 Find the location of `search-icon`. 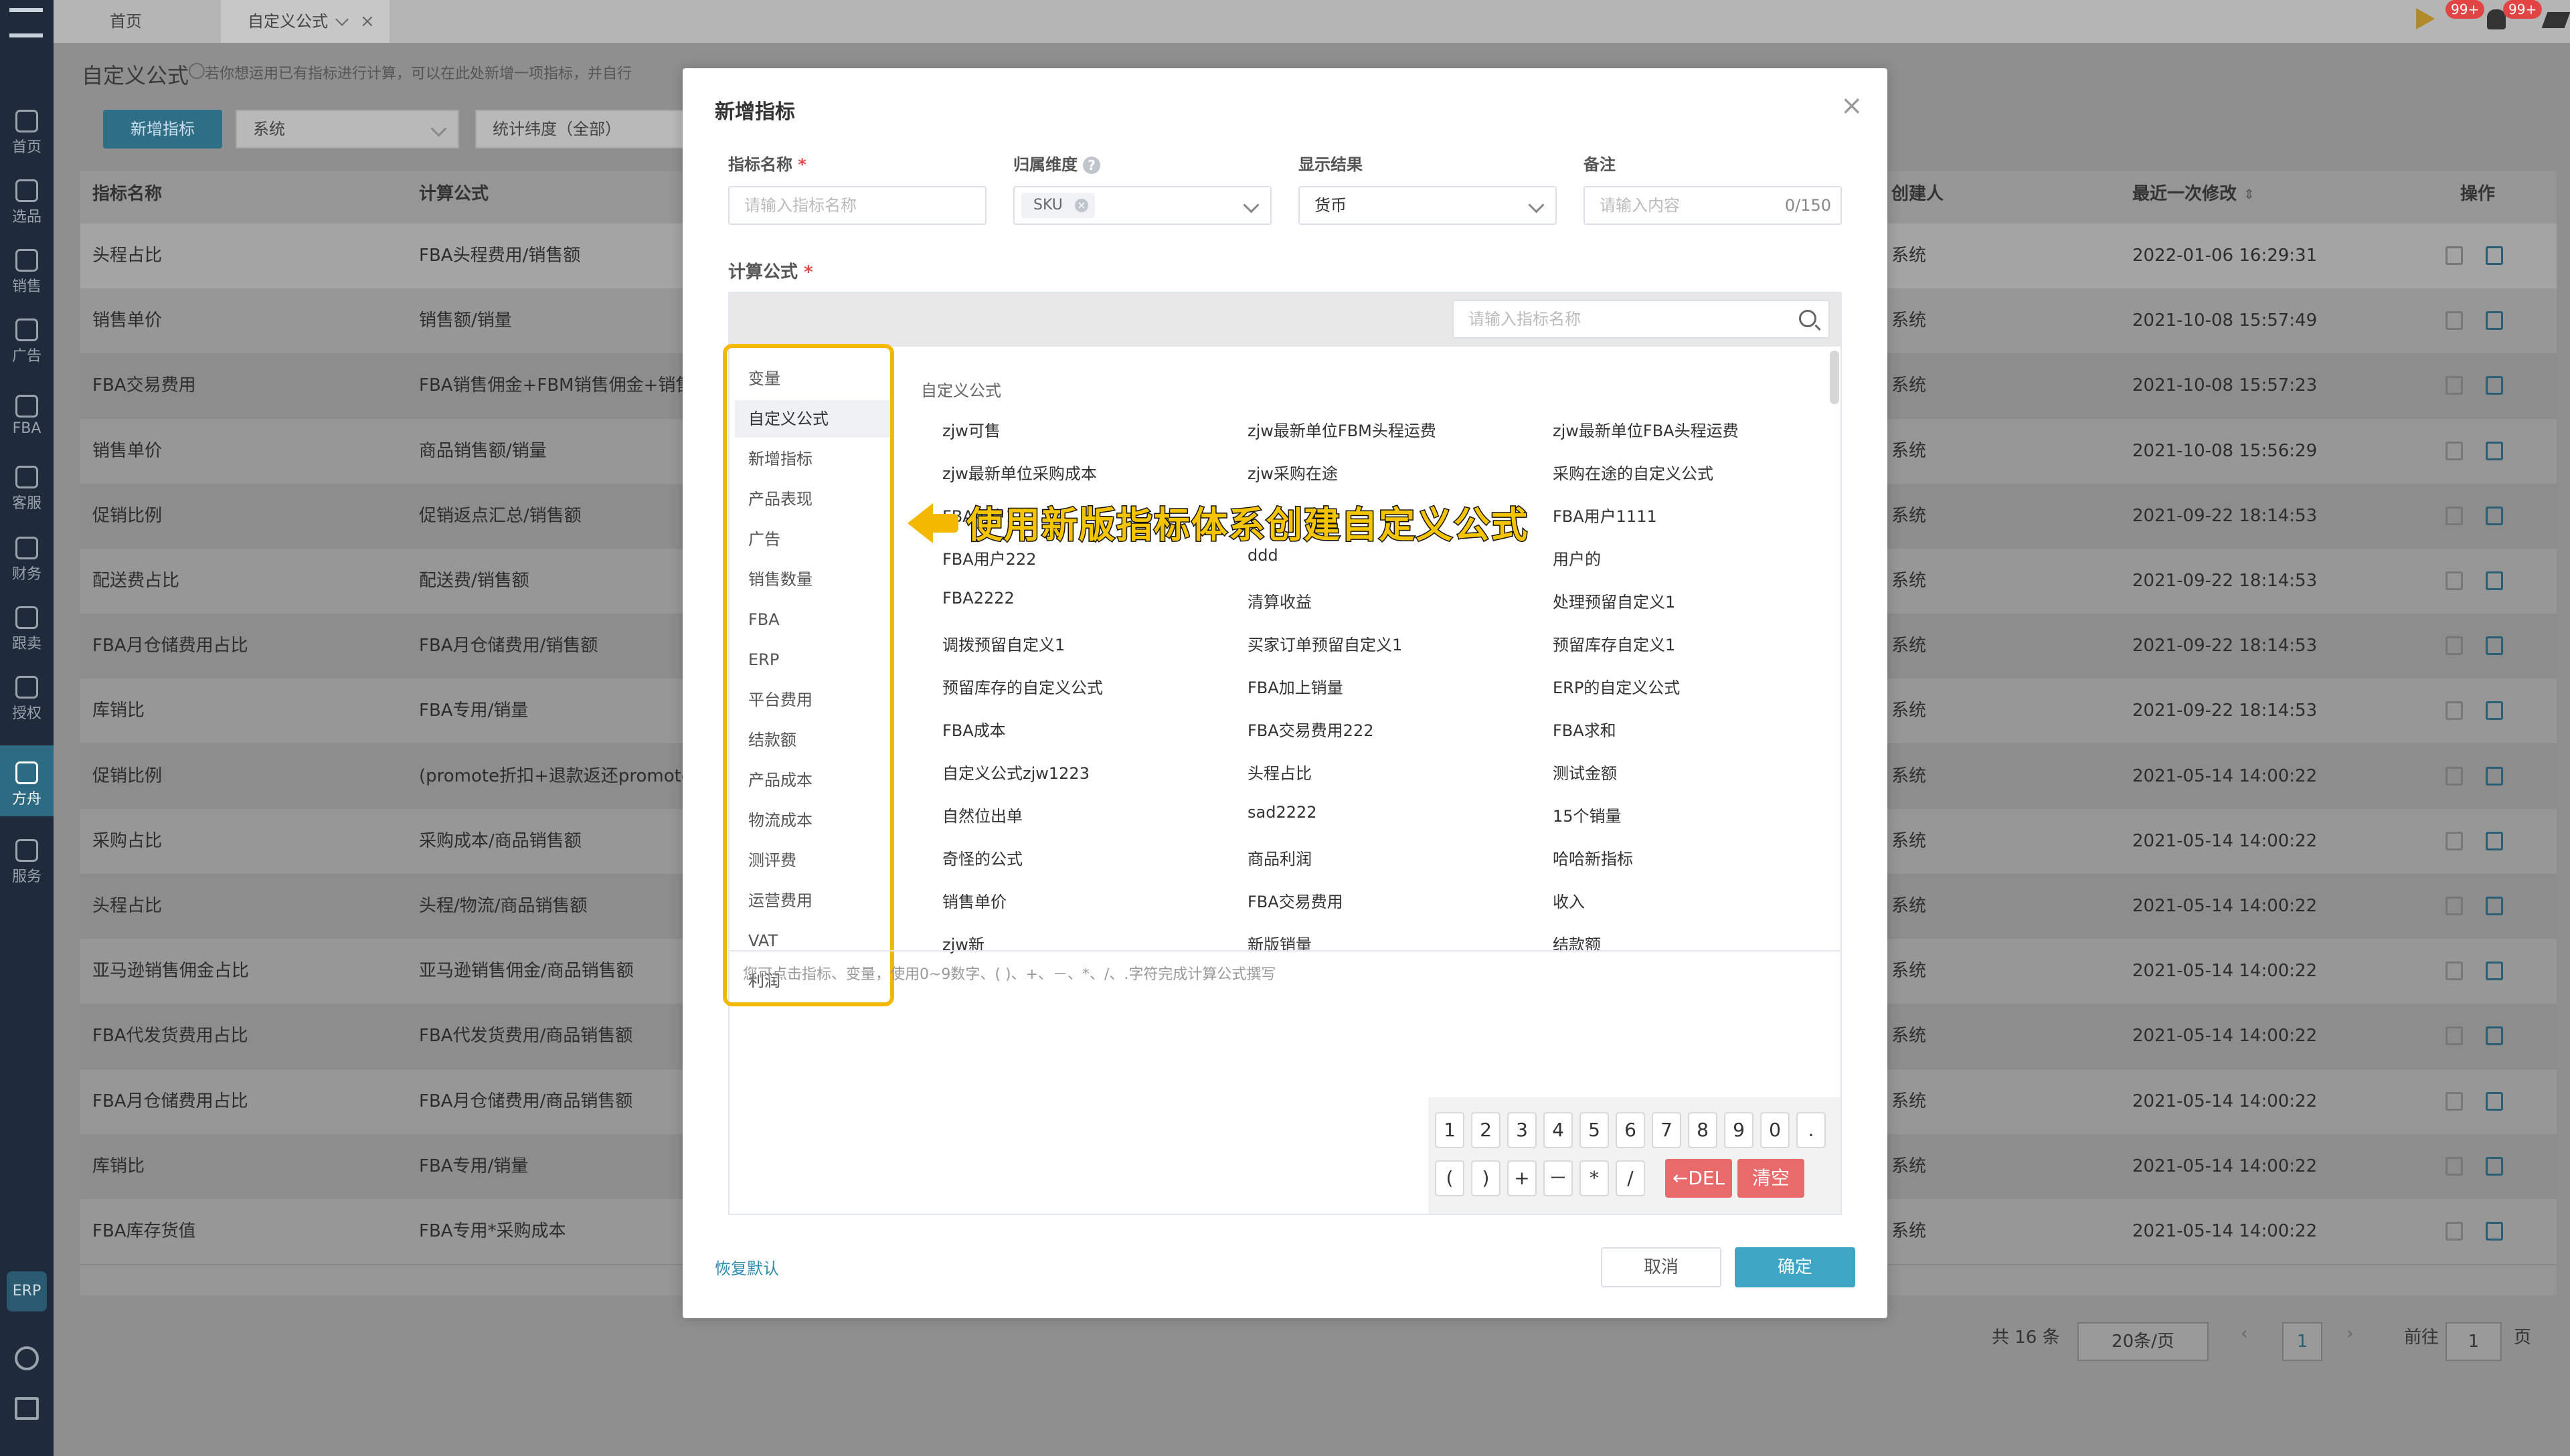

search-icon is located at coordinates (1808, 318).